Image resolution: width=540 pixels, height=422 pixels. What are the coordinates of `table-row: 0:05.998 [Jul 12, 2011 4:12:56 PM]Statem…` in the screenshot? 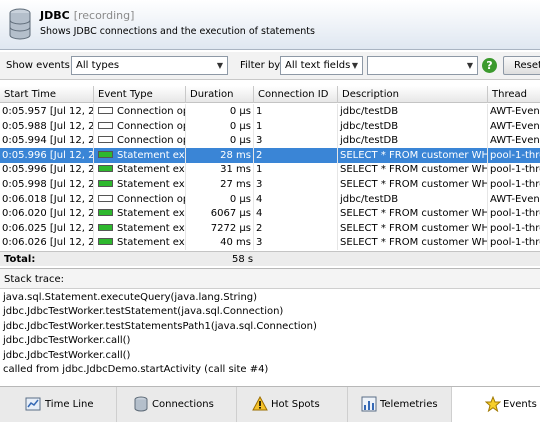 It's located at (270, 184).